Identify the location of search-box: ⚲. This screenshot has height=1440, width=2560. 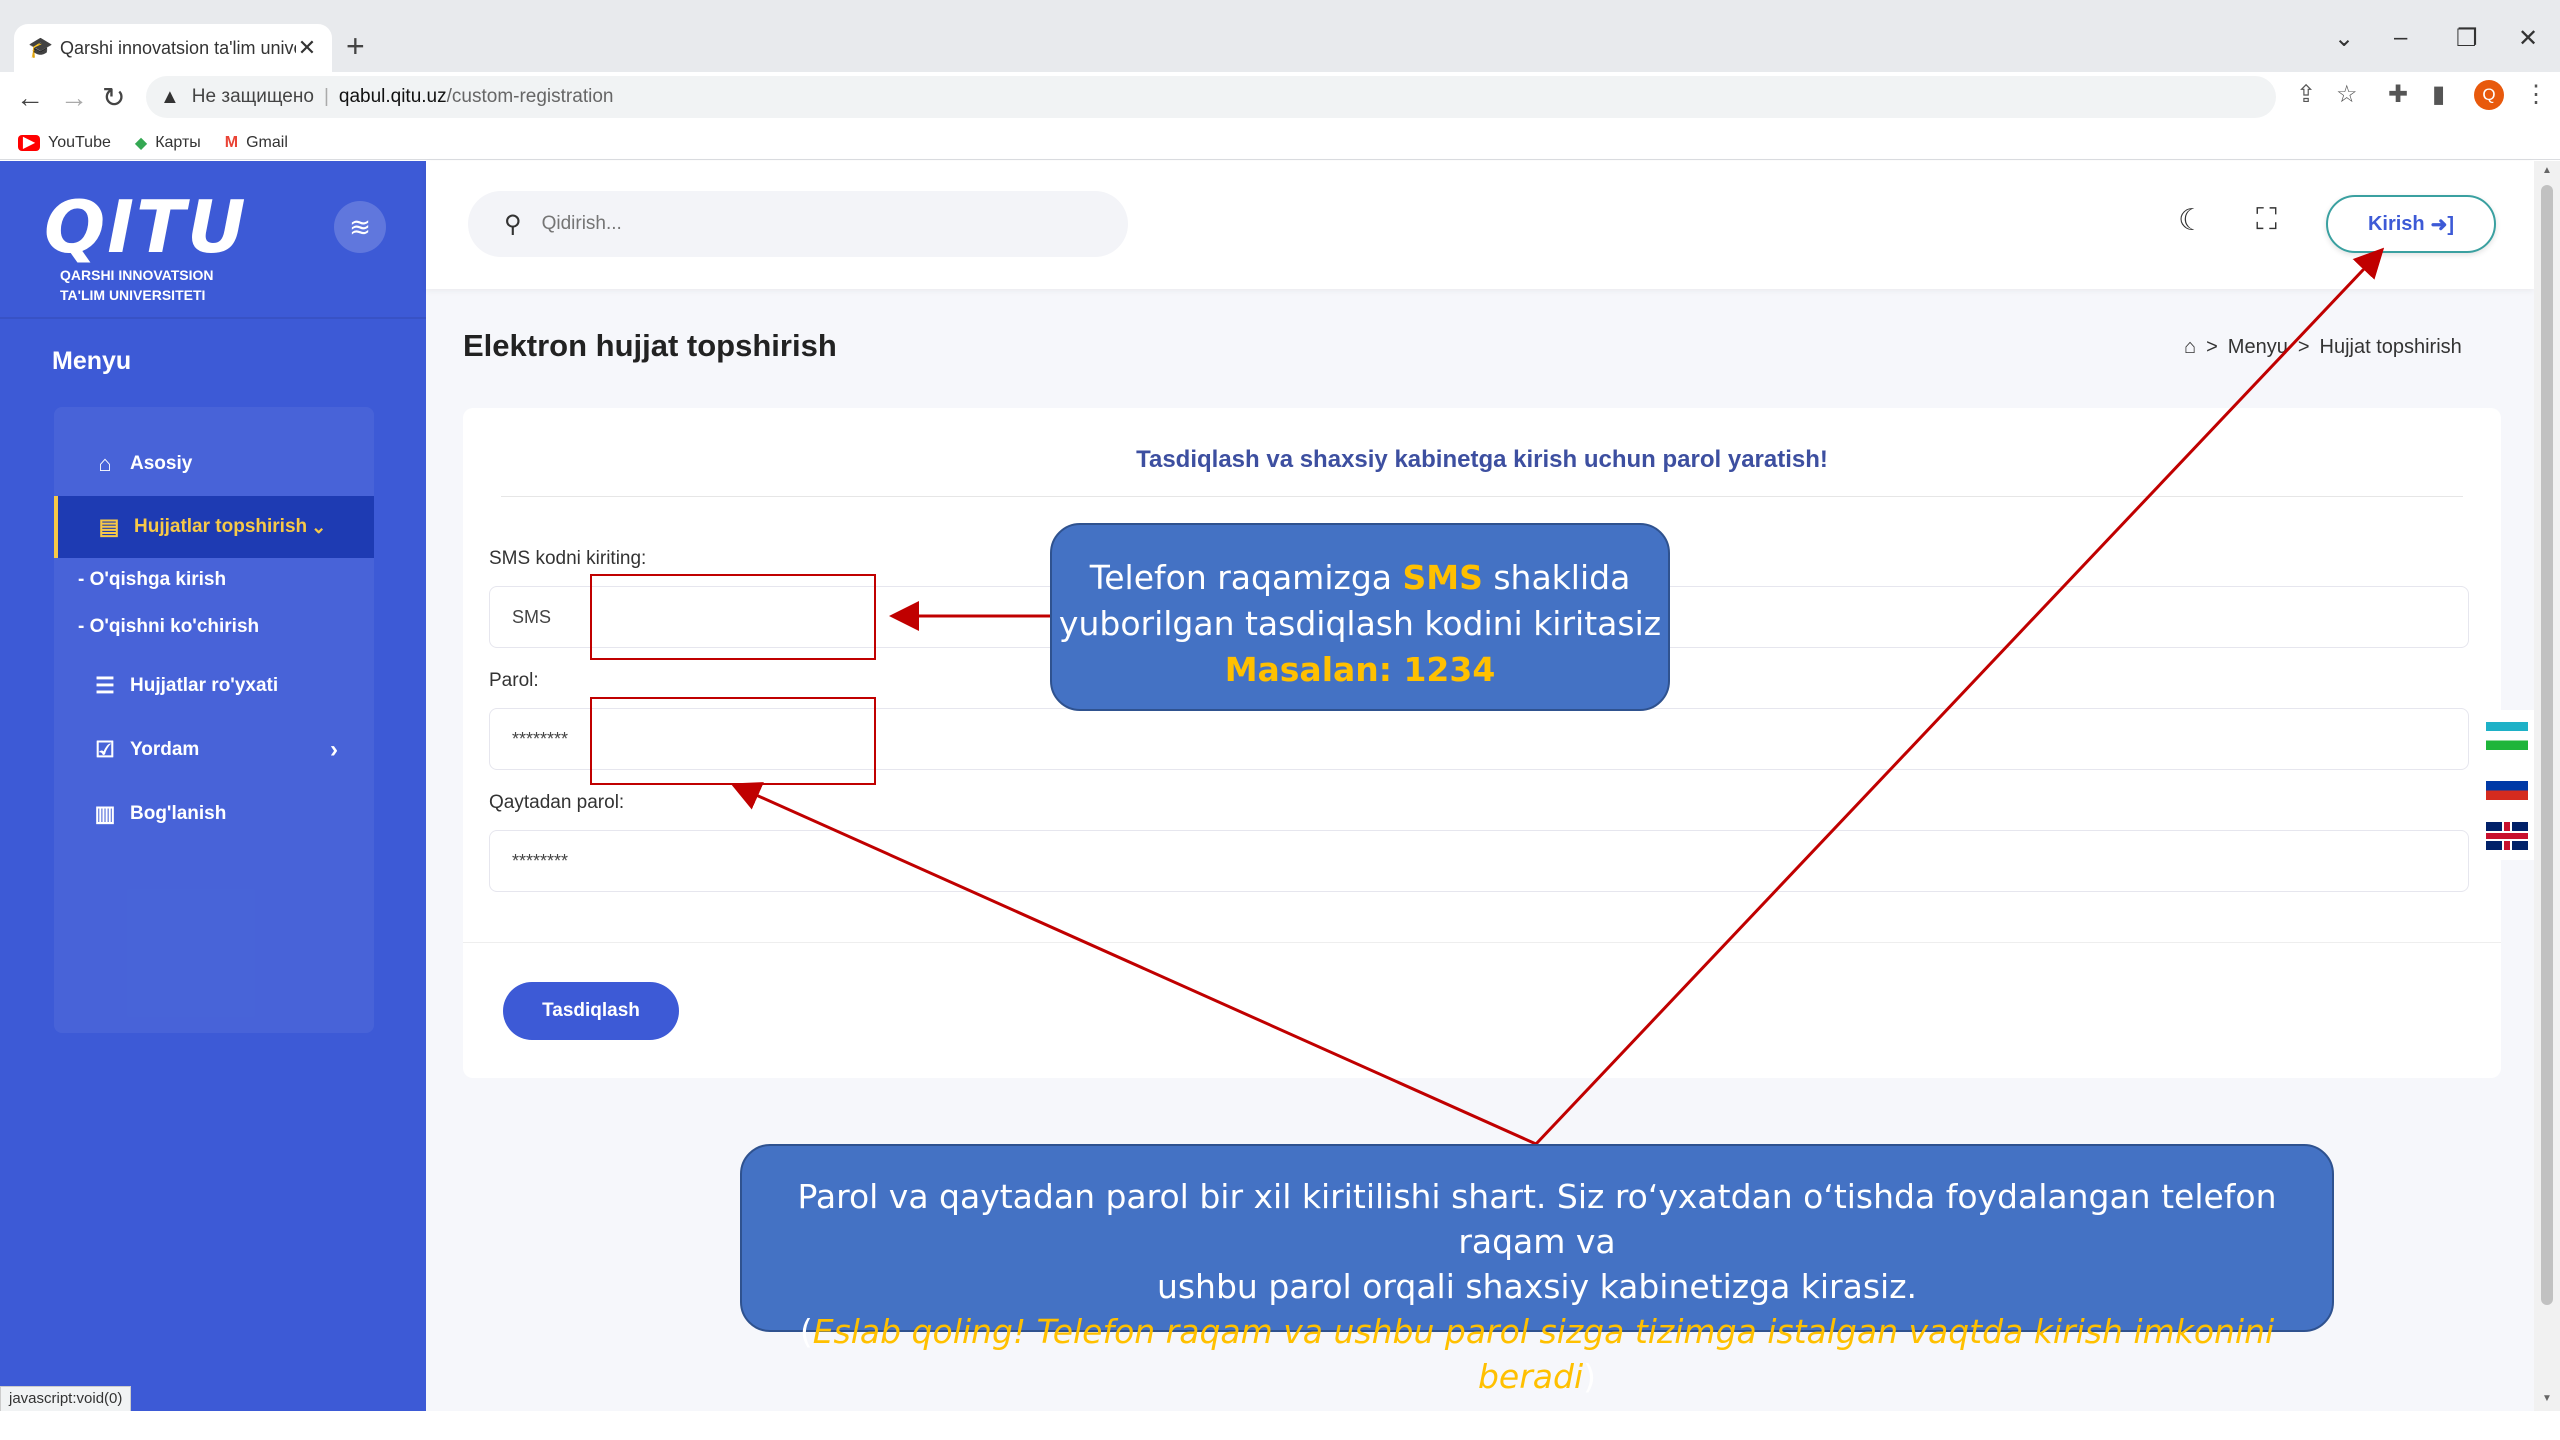
(798, 224).